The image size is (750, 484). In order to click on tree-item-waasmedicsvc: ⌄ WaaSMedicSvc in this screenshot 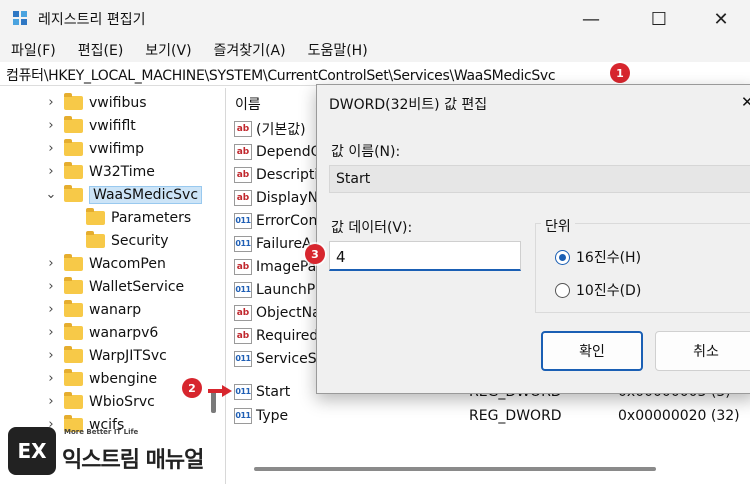, I will do `click(123, 194)`.